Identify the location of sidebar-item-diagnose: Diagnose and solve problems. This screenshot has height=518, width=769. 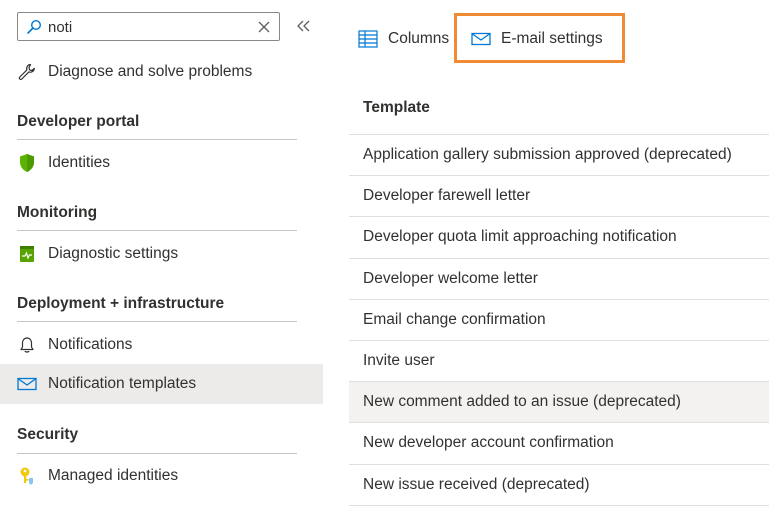
(161, 72).